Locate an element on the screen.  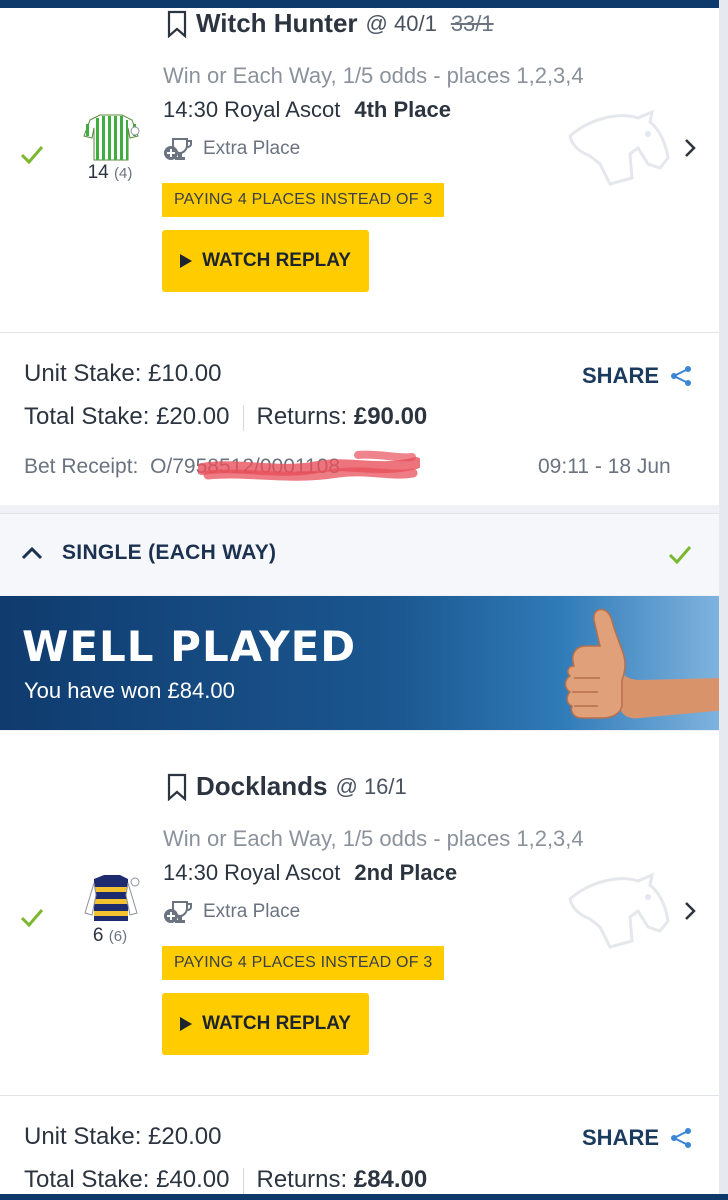
thumbs-up-image is located at coordinates (641, 663).